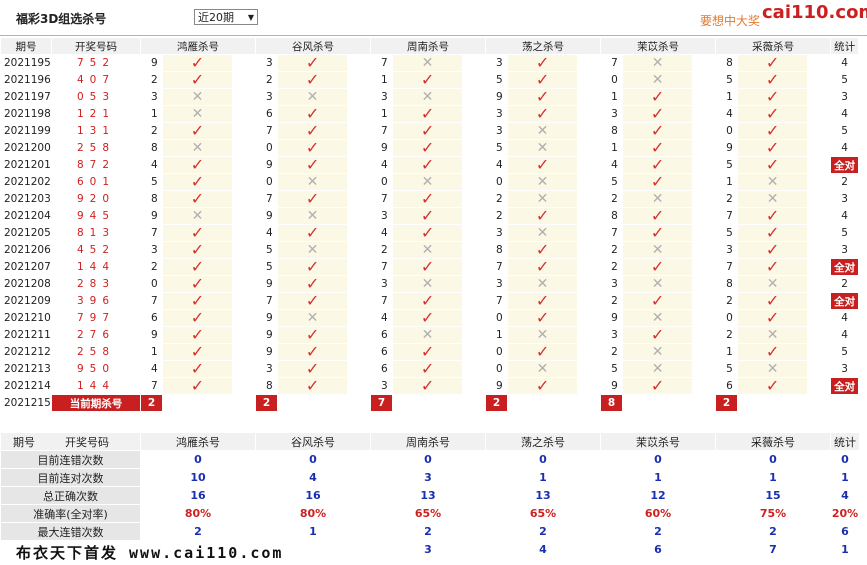 The image size is (867, 565). I want to click on stats-value: 7, so click(773, 549).